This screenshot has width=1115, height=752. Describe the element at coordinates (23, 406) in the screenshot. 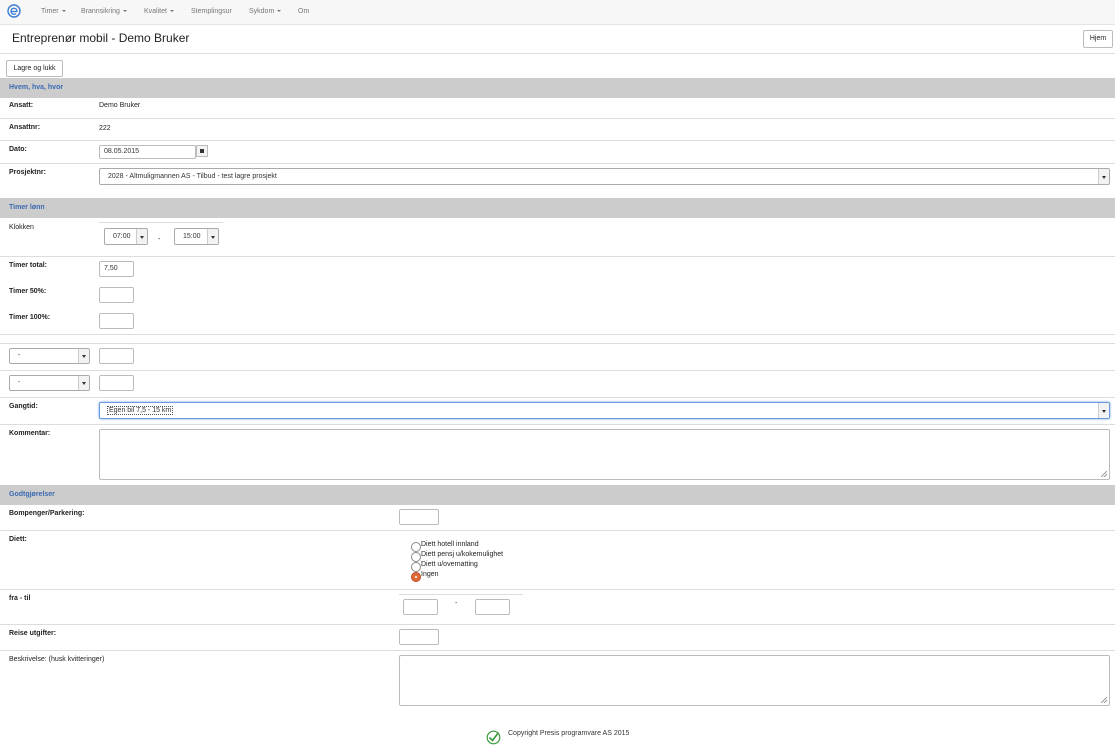

I see `walk-time-label: Gangtid:` at that location.